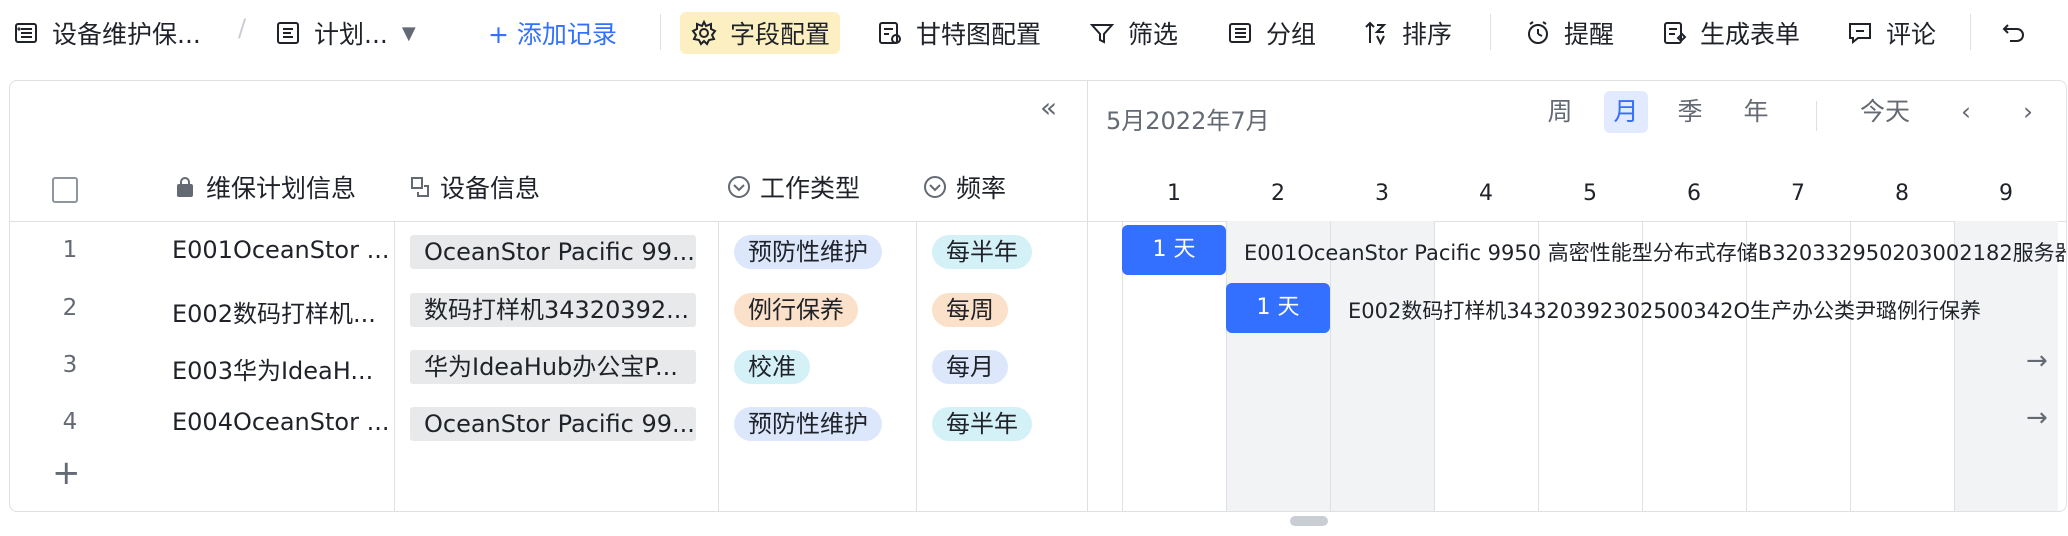 This screenshot has width=2068, height=536. I want to click on add-row-icon: +, so click(66, 473).